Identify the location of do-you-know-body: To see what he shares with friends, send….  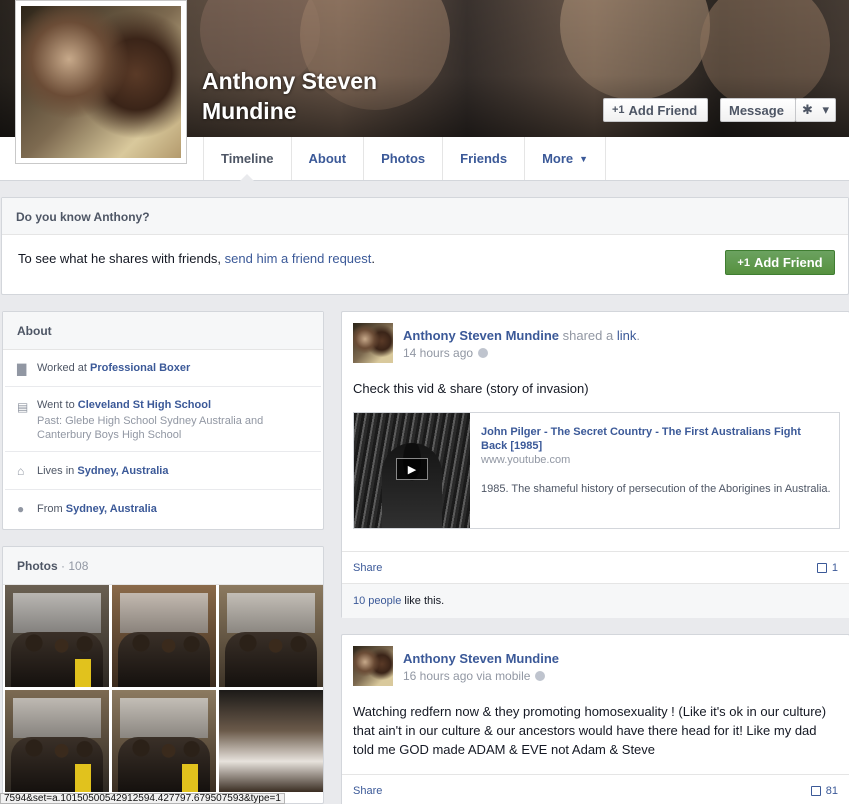
(425, 265).